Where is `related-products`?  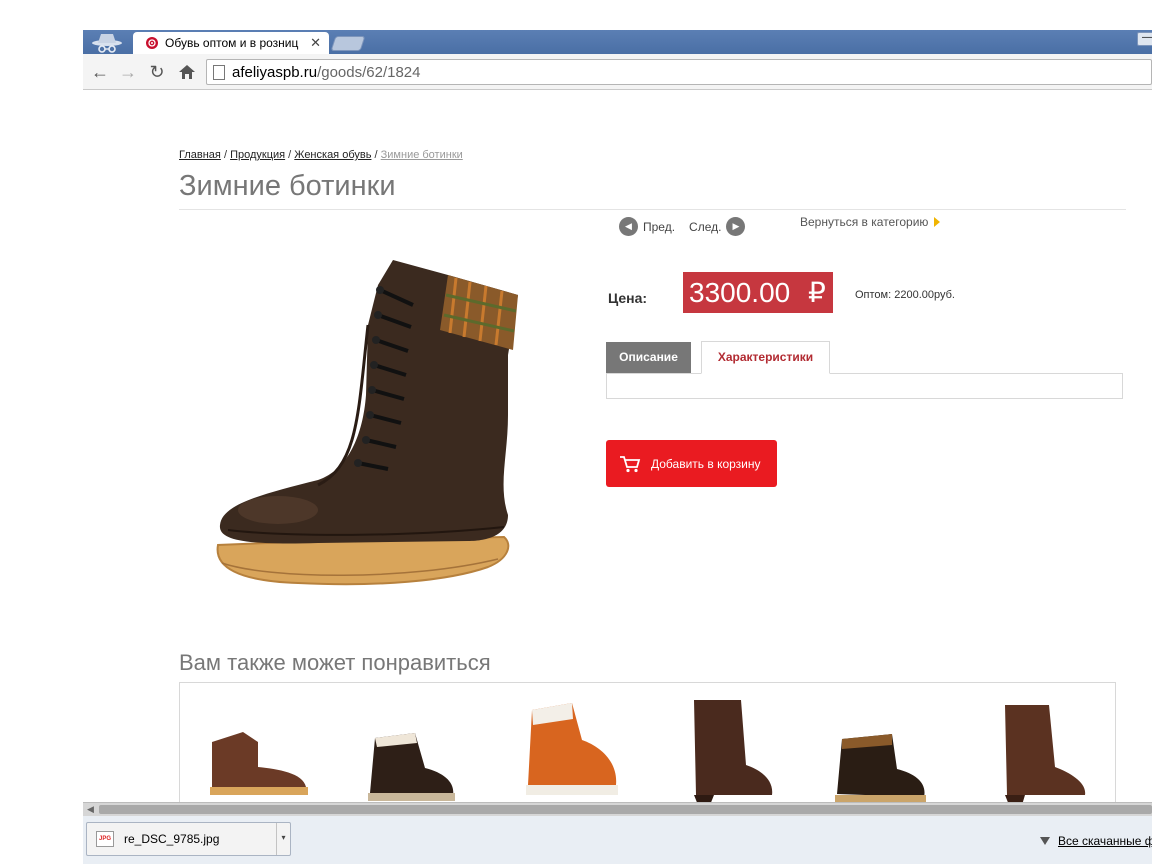
related-products is located at coordinates (647, 742).